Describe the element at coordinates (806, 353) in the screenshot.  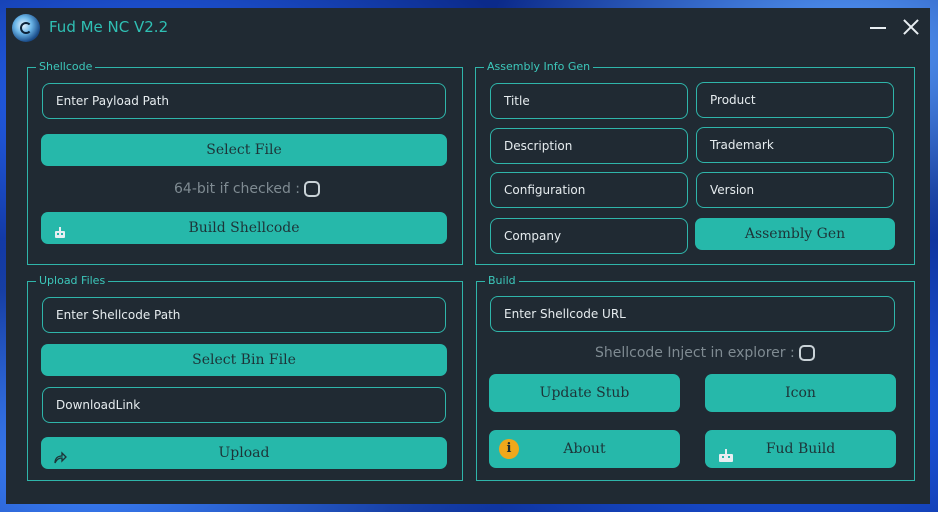
I see `inject-explorer-checkbox` at that location.